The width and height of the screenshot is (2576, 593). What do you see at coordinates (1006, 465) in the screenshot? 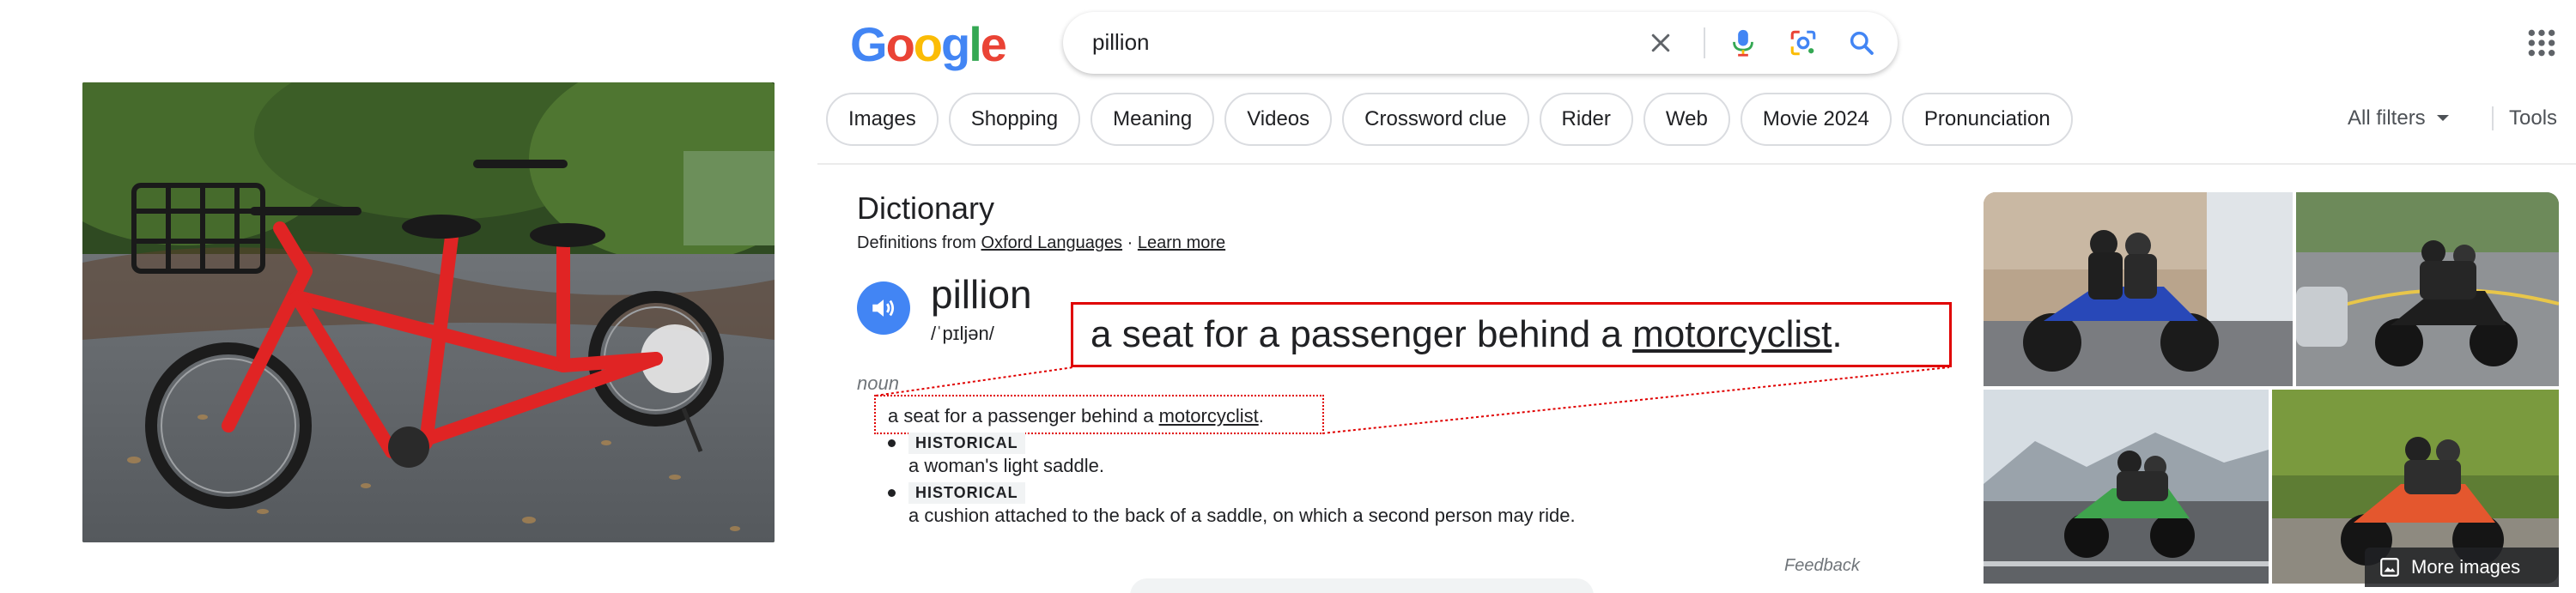
I see `sense-definition: a woman's light saddle.` at bounding box center [1006, 465].